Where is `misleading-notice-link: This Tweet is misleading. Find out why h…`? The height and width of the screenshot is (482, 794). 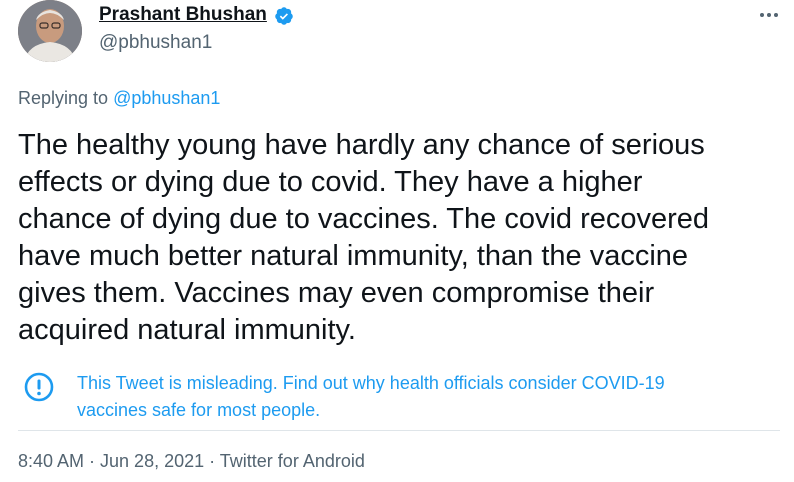
misleading-notice-link: This Tweet is misleading. Find out why h… is located at coordinates (417, 397).